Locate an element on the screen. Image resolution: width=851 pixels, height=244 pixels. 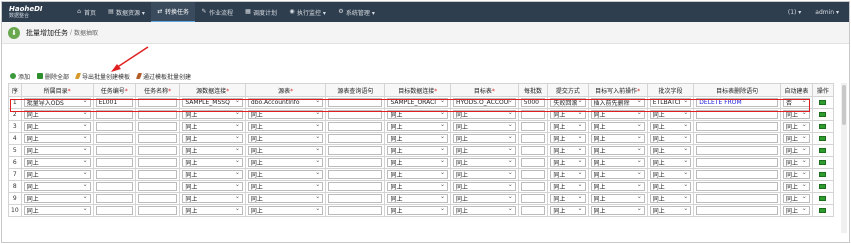
cell-dropdown: 批量导入ODS is located at coordinates (57, 102).